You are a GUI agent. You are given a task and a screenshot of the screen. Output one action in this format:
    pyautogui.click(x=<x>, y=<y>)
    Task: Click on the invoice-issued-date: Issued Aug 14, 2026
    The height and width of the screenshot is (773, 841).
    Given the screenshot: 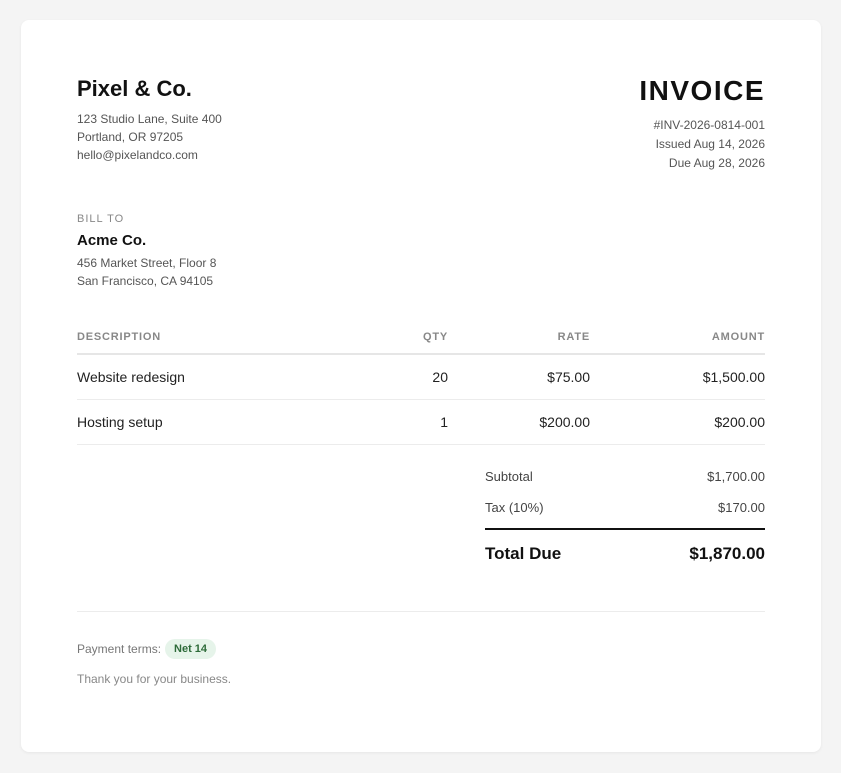 What is the action you would take?
    pyautogui.click(x=710, y=144)
    